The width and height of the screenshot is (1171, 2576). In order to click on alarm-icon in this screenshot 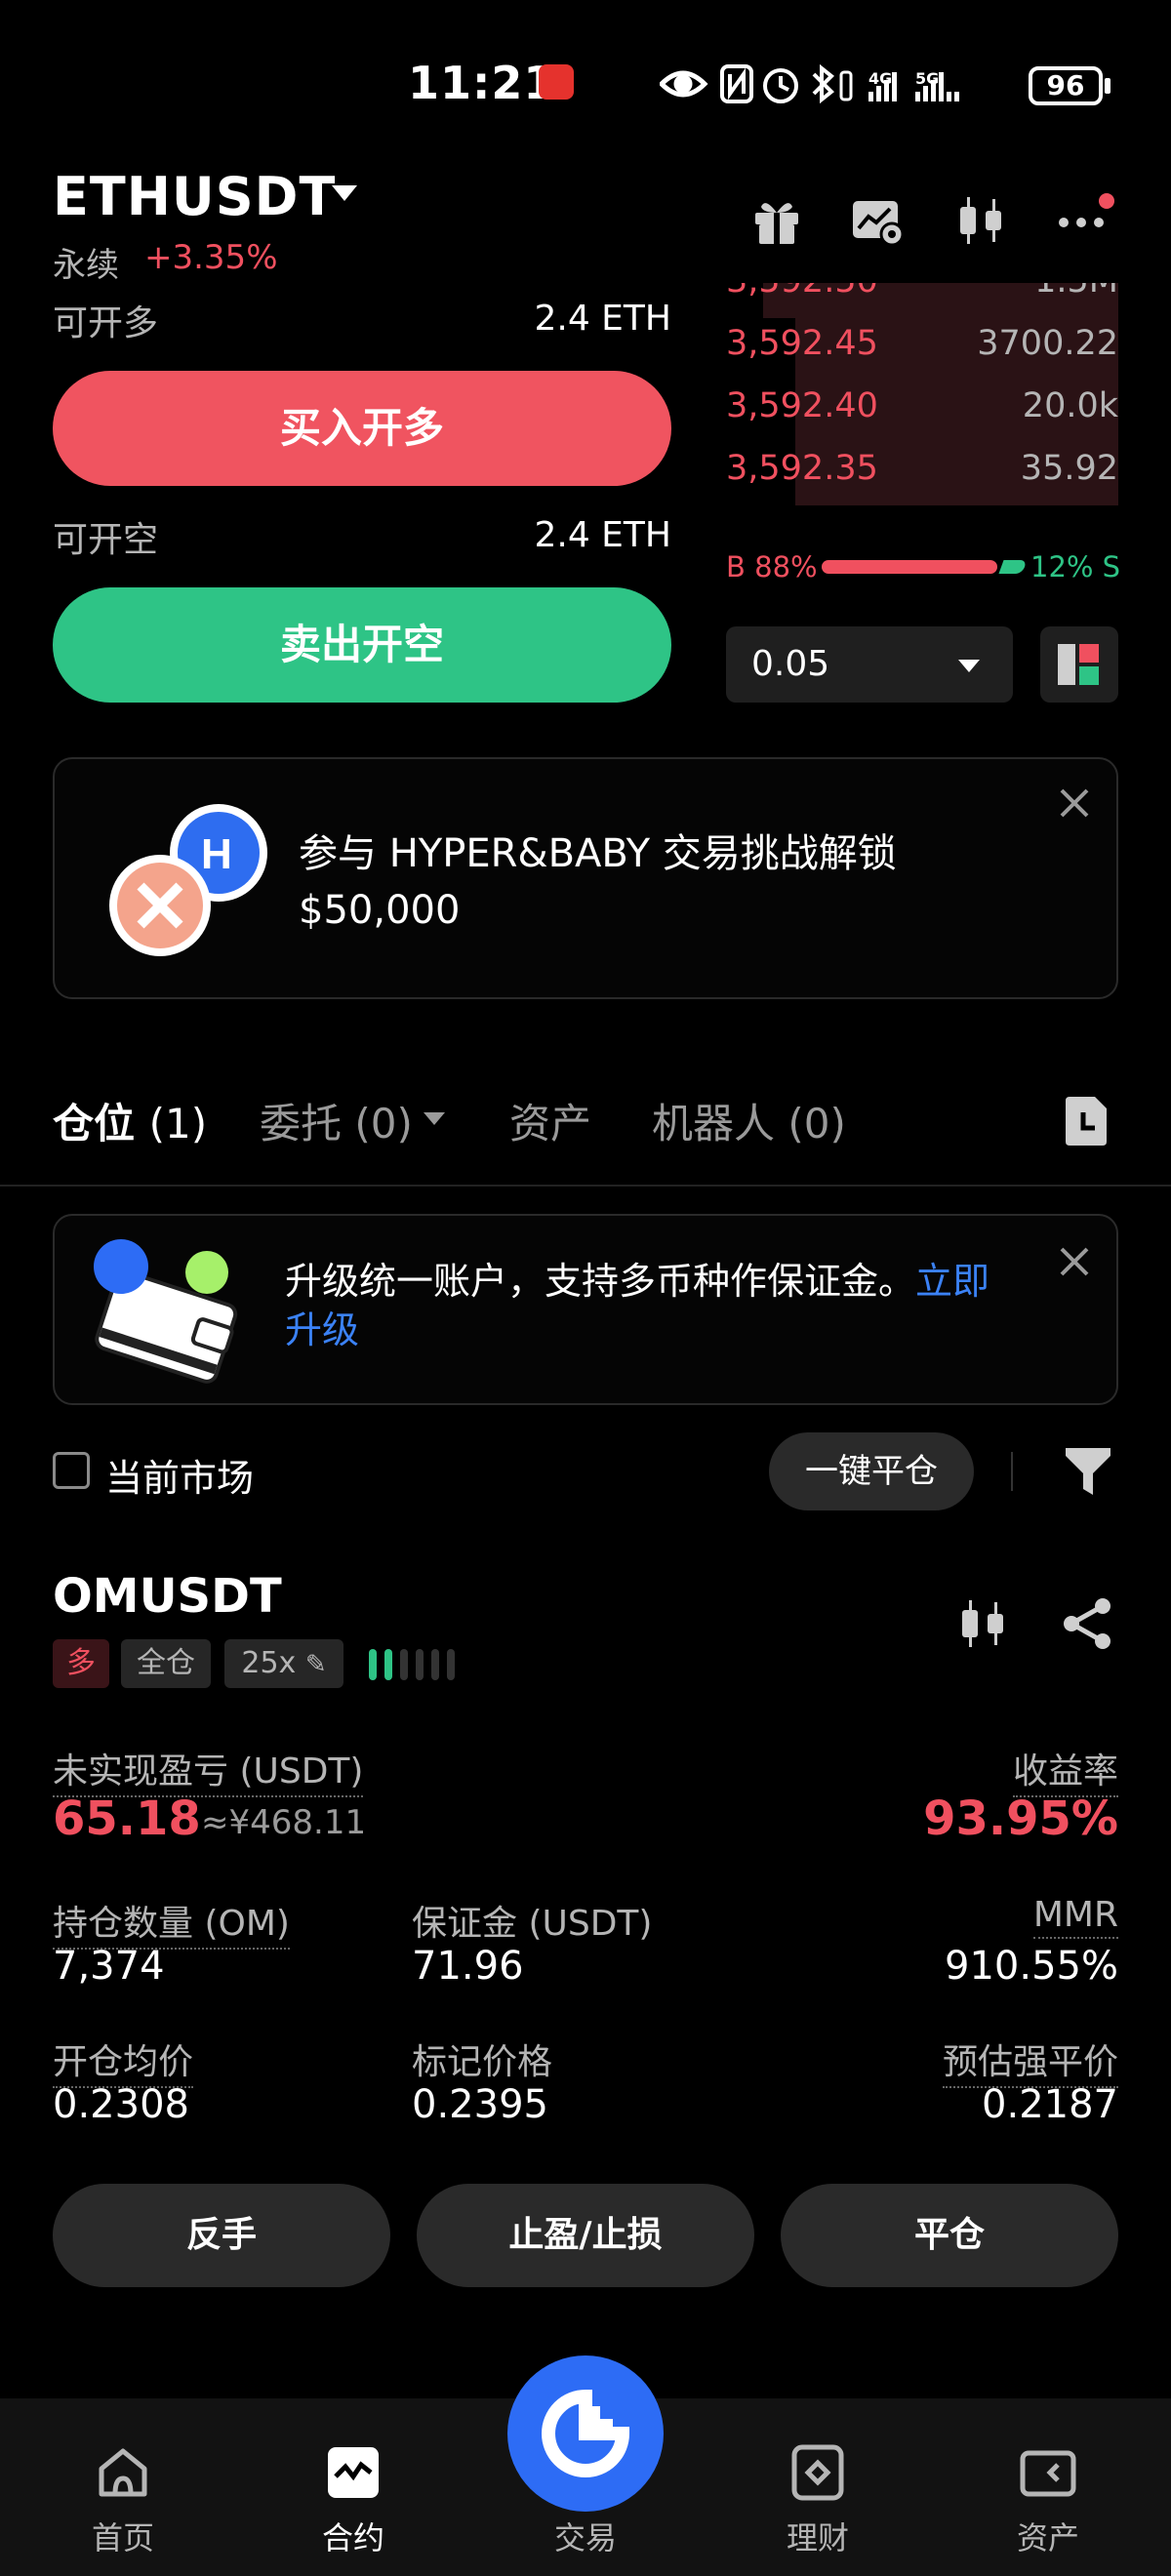, I will do `click(780, 85)`.